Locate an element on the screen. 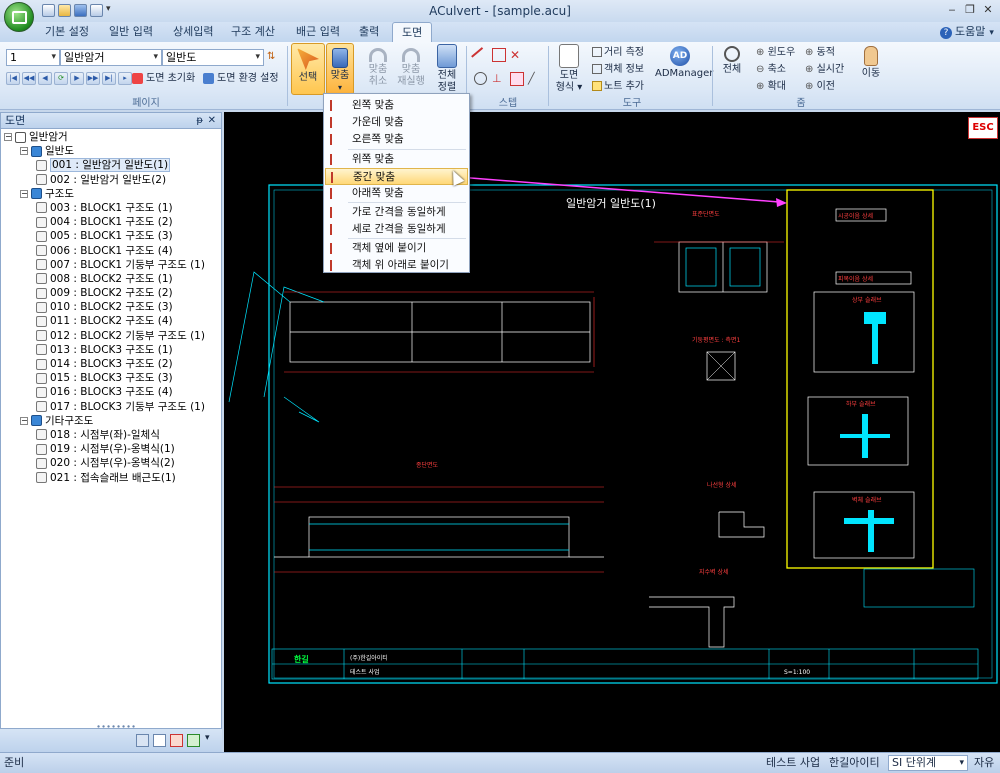 The image size is (1000, 773). restore-button: ❐ is located at coordinates (970, 10).